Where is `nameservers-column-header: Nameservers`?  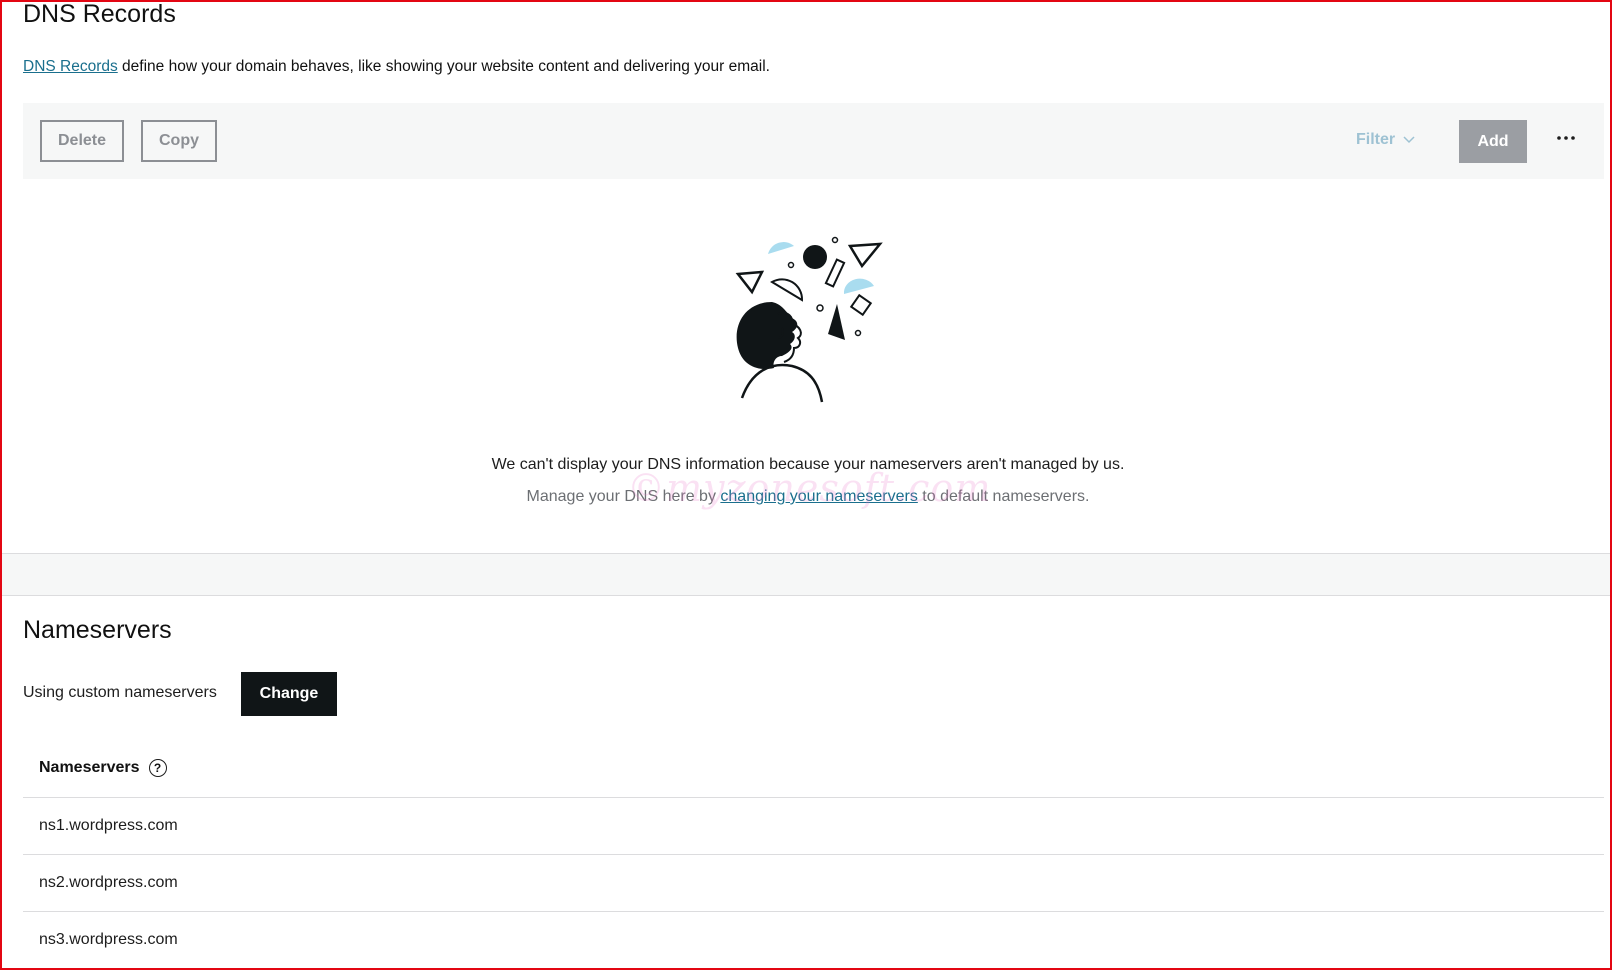
nameservers-column-header: Nameservers is located at coordinates (89, 767).